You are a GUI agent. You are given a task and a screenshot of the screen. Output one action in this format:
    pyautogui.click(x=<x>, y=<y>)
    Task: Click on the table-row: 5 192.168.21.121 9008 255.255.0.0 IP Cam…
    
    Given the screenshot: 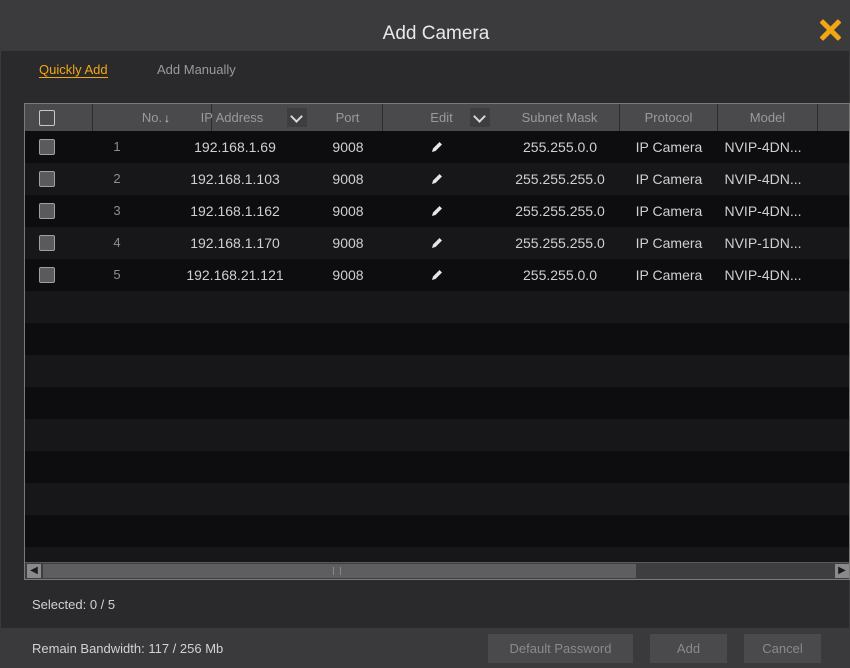 What is the action you would take?
    pyautogui.click(x=437, y=275)
    